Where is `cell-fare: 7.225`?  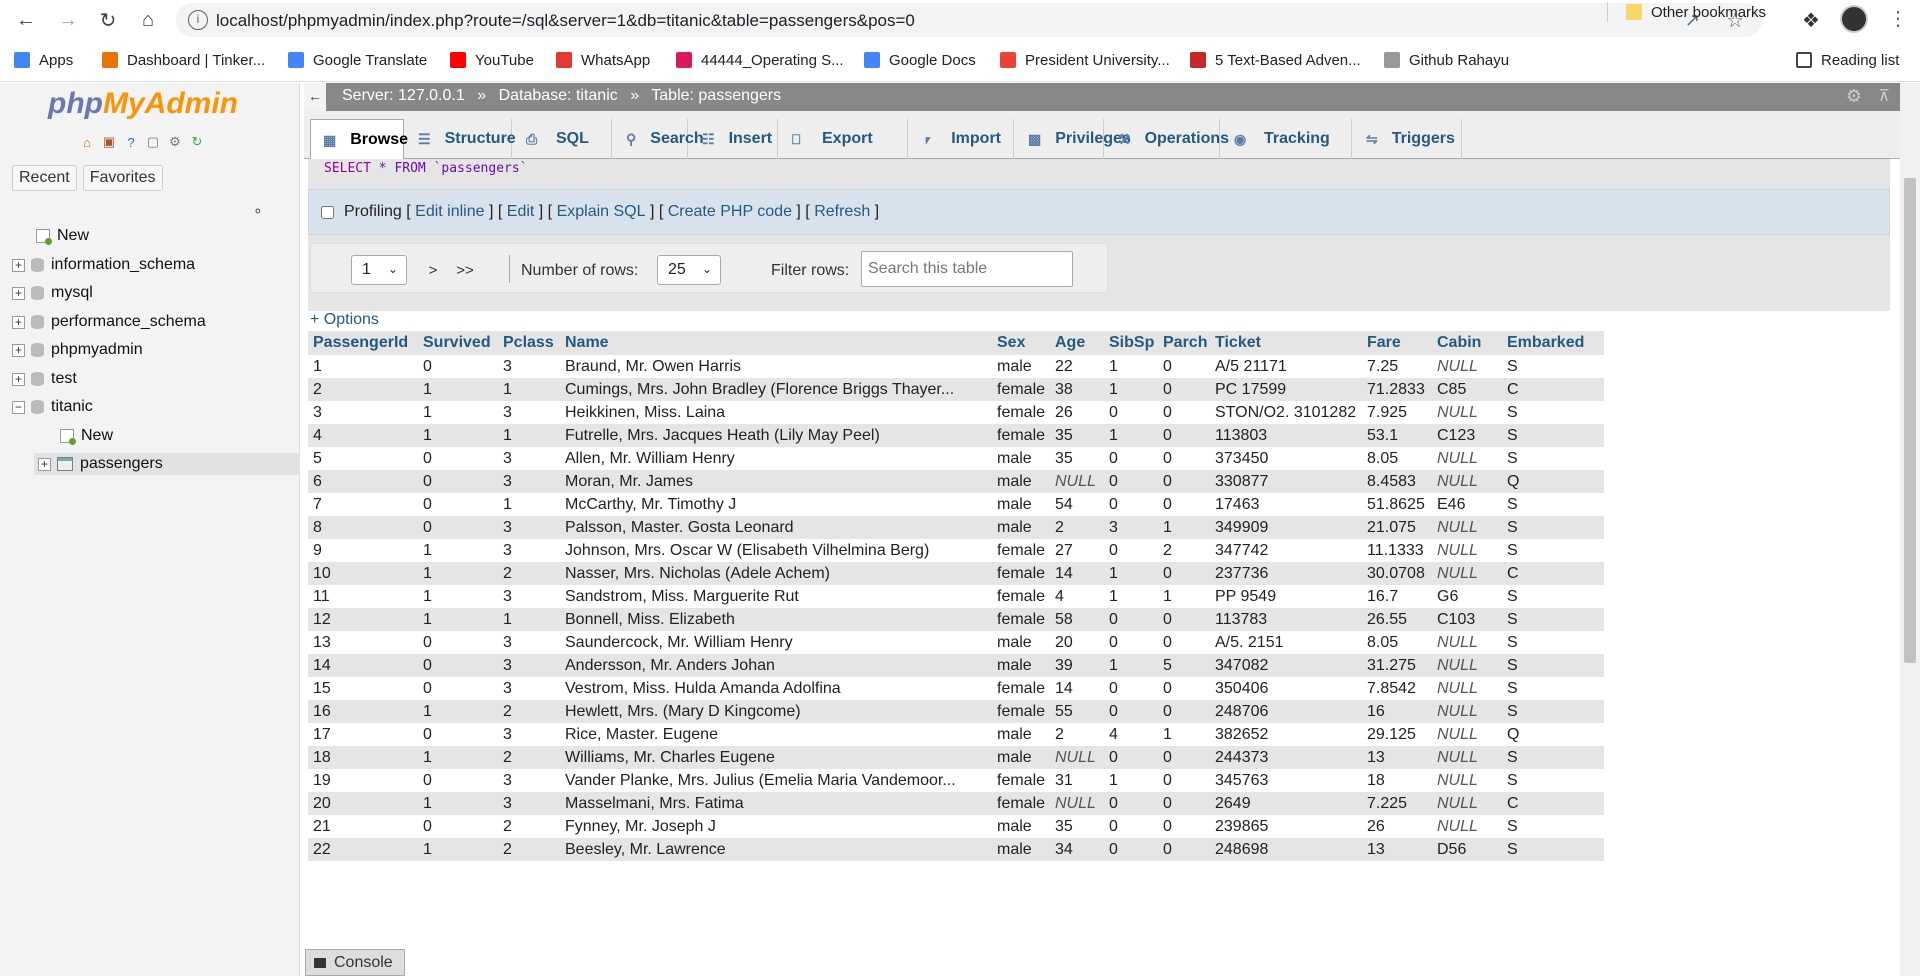 cell-fare: 7.225 is located at coordinates (1397, 803).